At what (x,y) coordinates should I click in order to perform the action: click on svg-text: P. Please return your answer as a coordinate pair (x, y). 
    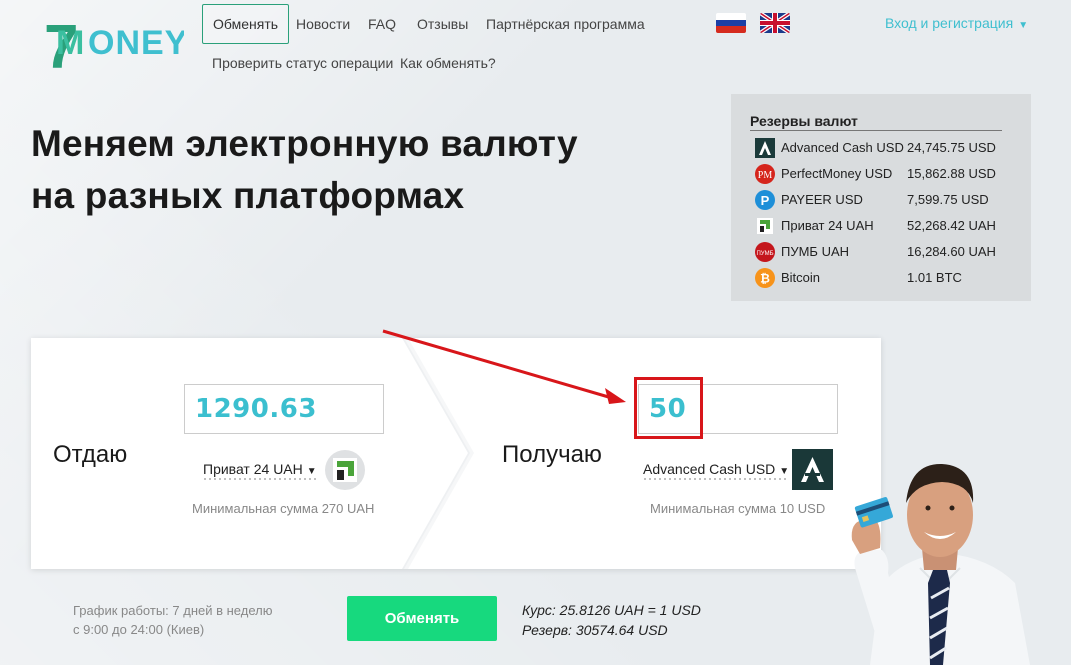
    Looking at the image, I should click on (765, 200).